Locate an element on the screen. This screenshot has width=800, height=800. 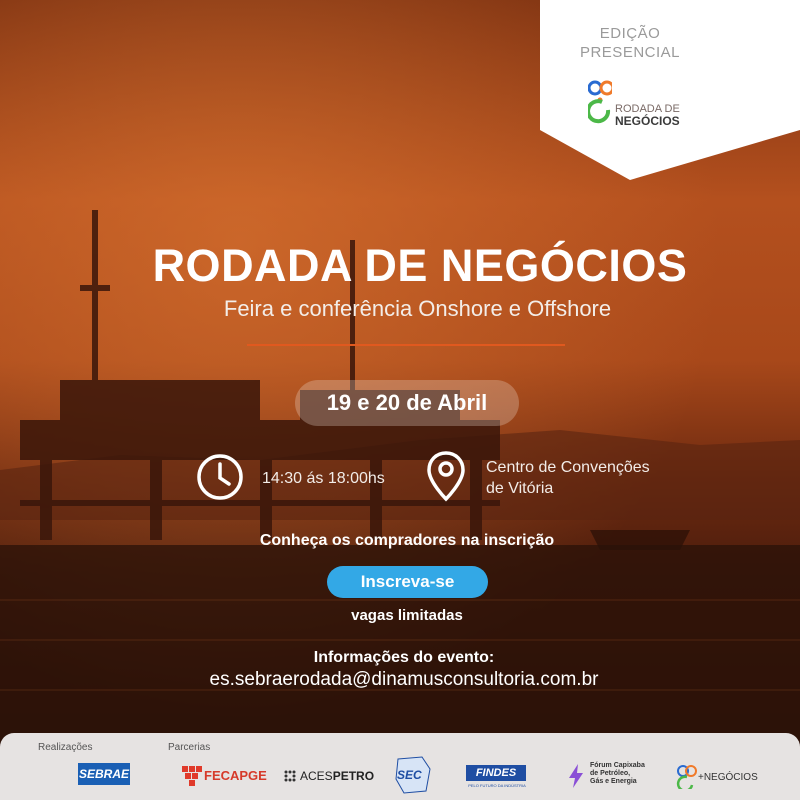
mais-negocios-icon is located at coordinates (686, 777).